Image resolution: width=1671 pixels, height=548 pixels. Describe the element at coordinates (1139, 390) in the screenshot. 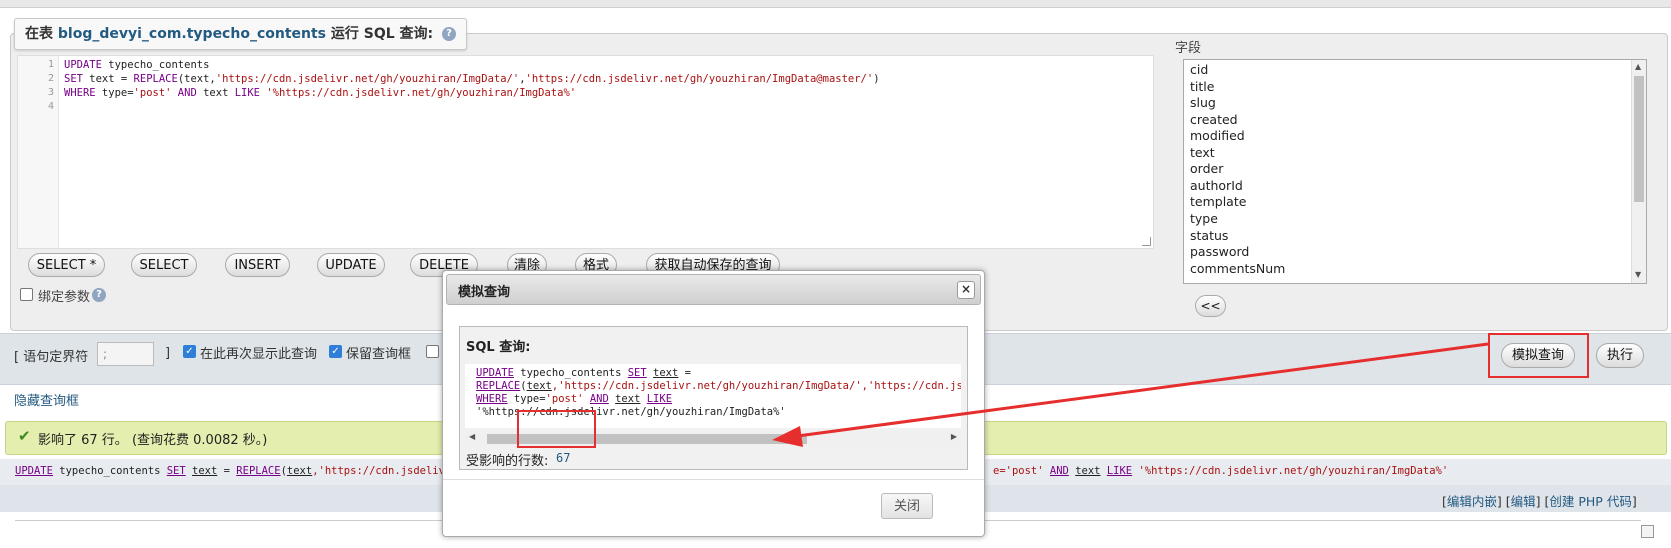

I see `arrow-shaft` at that location.